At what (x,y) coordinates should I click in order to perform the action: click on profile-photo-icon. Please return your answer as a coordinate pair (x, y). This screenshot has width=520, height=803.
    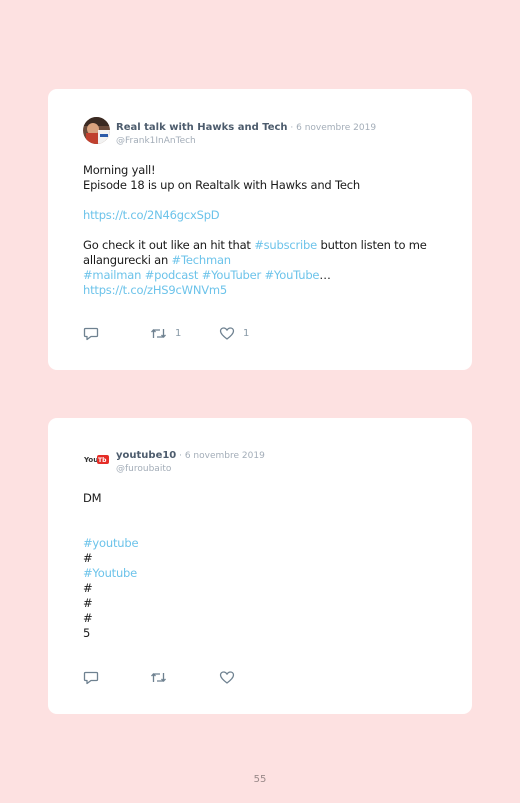
    Looking at the image, I should click on (96, 130).